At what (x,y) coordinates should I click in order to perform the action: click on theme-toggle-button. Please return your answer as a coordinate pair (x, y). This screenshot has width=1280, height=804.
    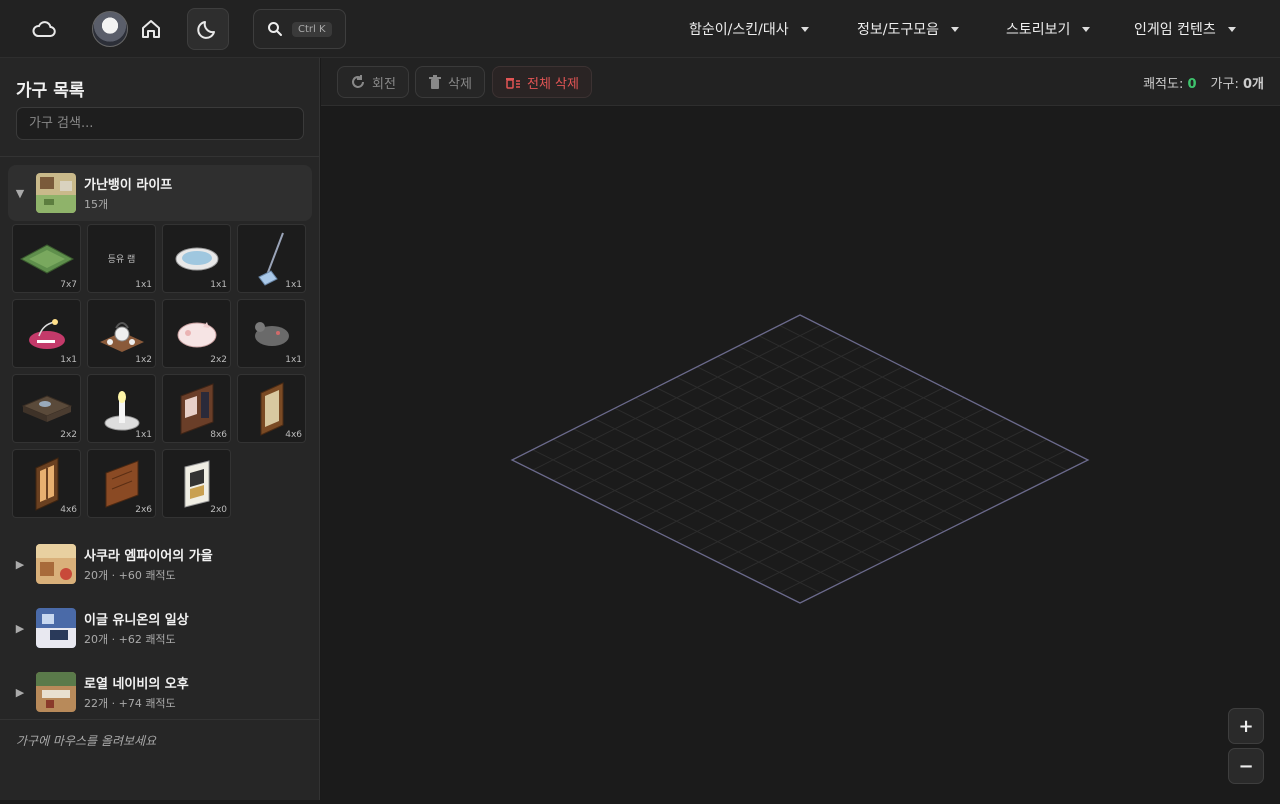
    Looking at the image, I should click on (208, 29).